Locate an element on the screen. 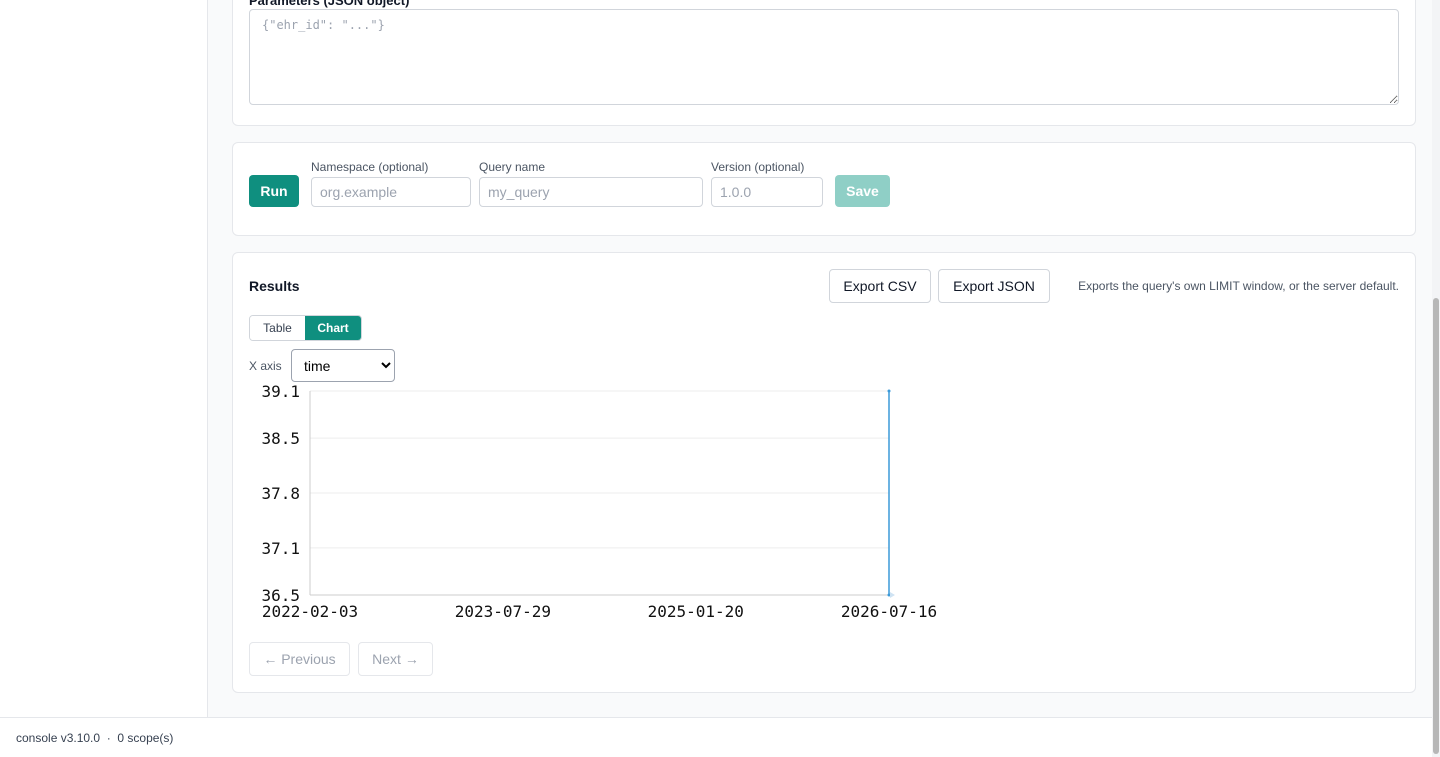 The height and width of the screenshot is (757, 1440). y-tick-label: 37.8 is located at coordinates (280, 493).